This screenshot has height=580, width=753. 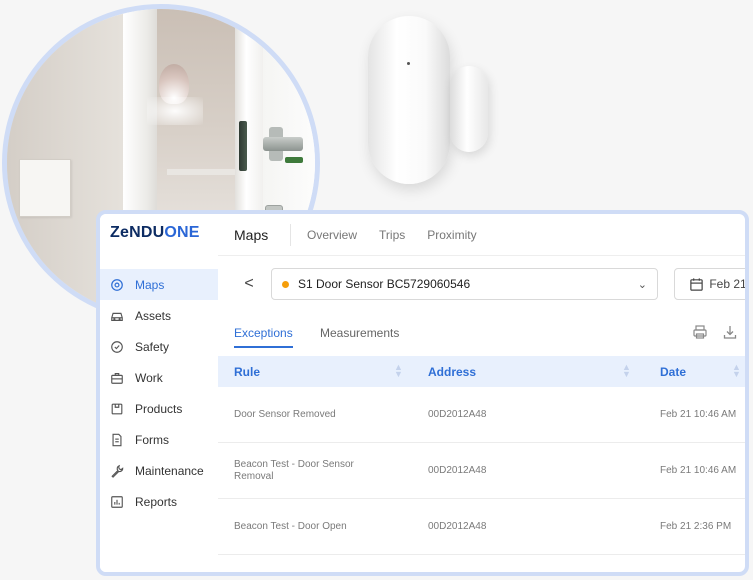 What do you see at coordinates (481, 235) in the screenshot?
I see `top-bar: Maps Overview Trips Proximity` at bounding box center [481, 235].